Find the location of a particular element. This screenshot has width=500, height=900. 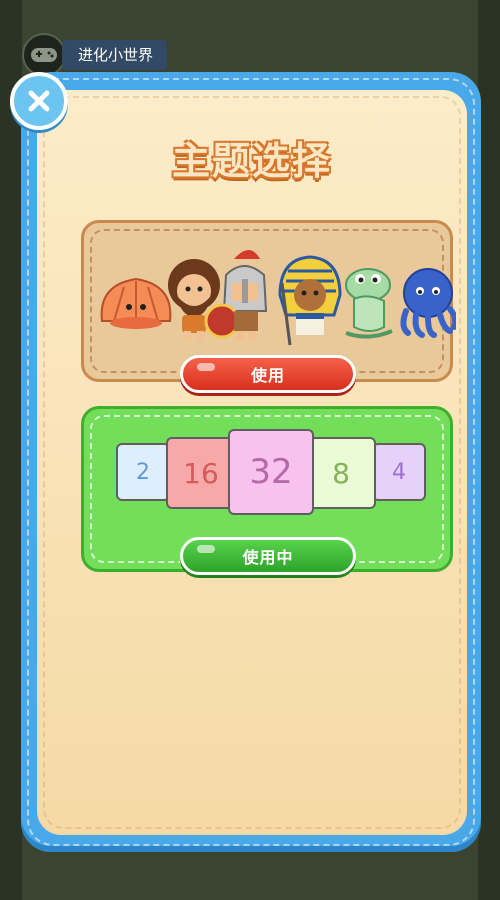

use-button-label: 使用 is located at coordinates (267, 375).